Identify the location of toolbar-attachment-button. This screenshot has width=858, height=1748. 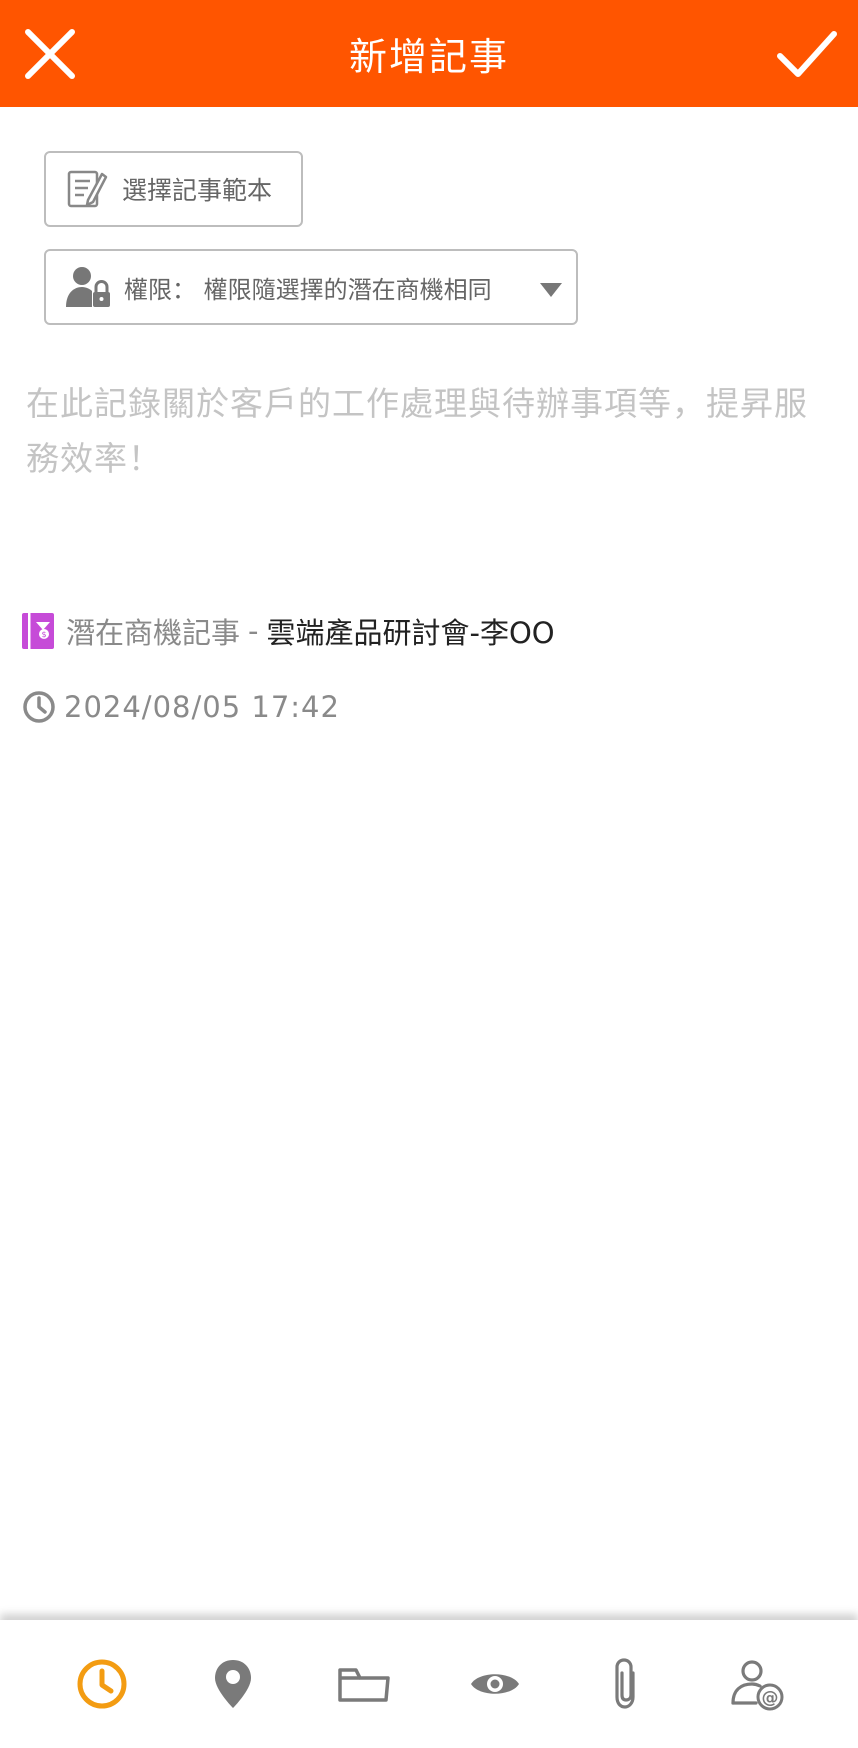
(626, 1684).